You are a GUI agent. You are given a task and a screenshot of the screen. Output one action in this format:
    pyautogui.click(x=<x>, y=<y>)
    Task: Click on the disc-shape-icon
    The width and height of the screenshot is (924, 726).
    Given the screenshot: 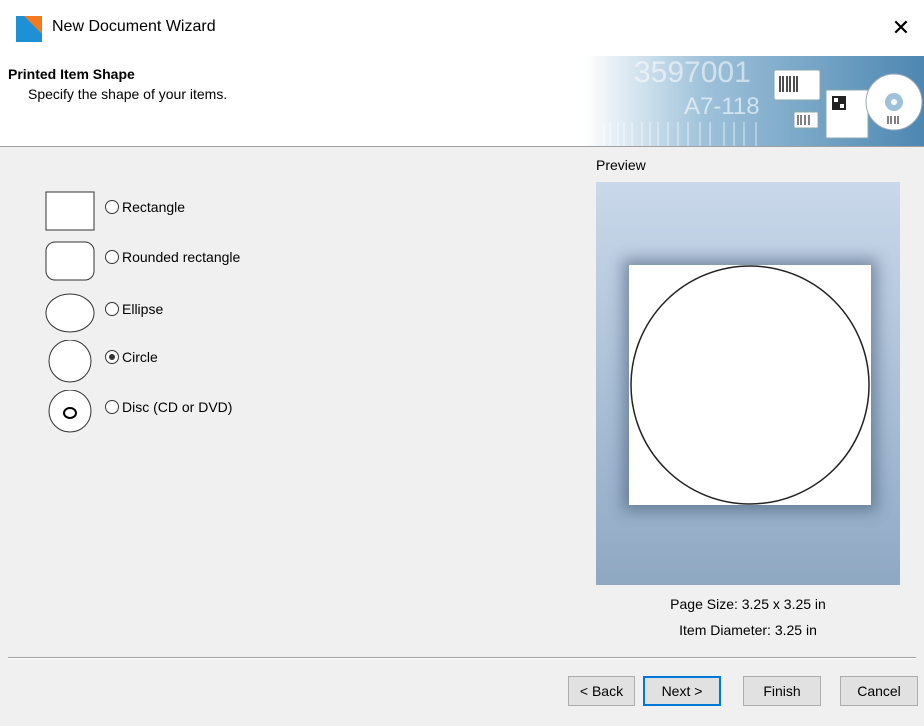 What is the action you would take?
    pyautogui.click(x=70, y=411)
    